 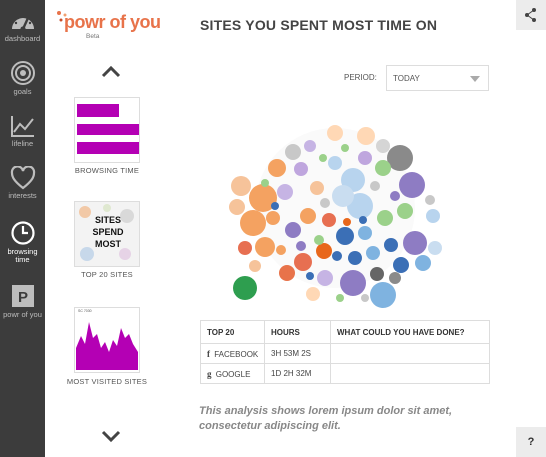 What do you see at coordinates (297, 373) in the screenshot?
I see `hours-cell: 1D 2H 32M` at bounding box center [297, 373].